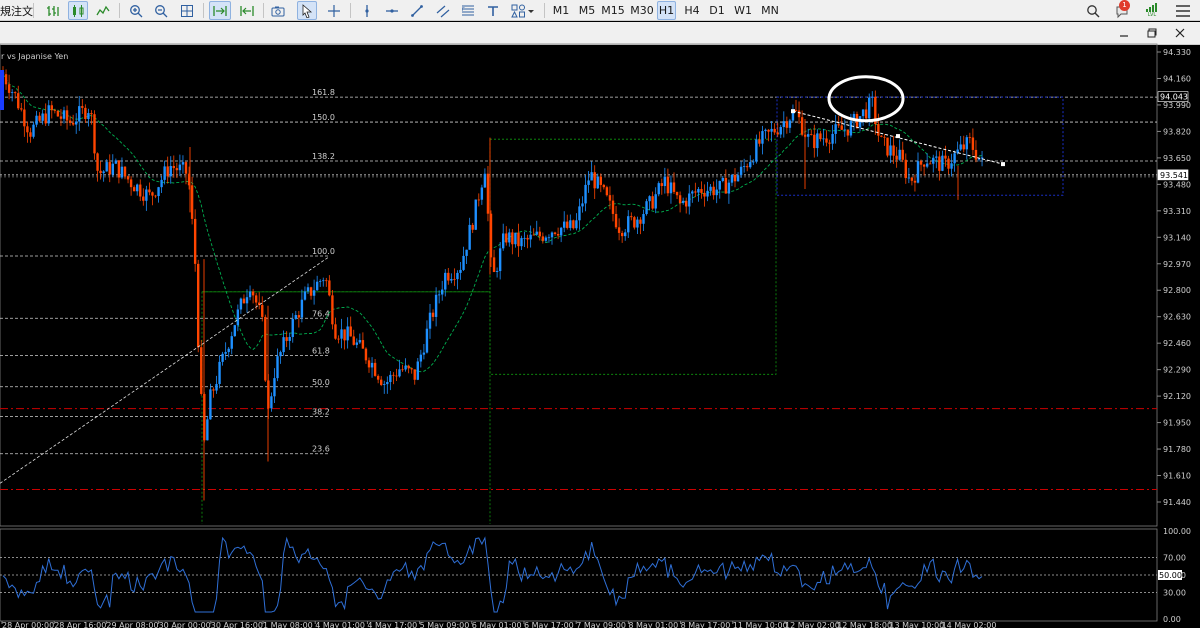  Describe the element at coordinates (743, 10) in the screenshot. I see `timeframe-w1: W1` at that location.